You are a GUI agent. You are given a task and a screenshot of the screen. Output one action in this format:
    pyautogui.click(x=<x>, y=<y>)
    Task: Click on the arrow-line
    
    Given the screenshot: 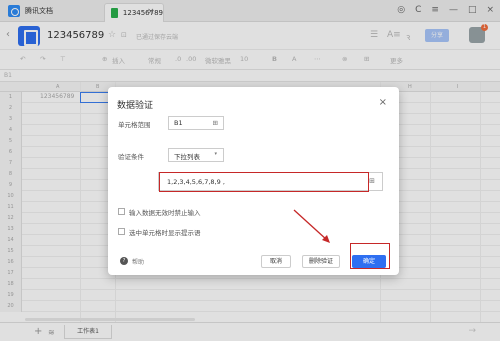 What is the action you would take?
    pyautogui.click(x=310, y=225)
    